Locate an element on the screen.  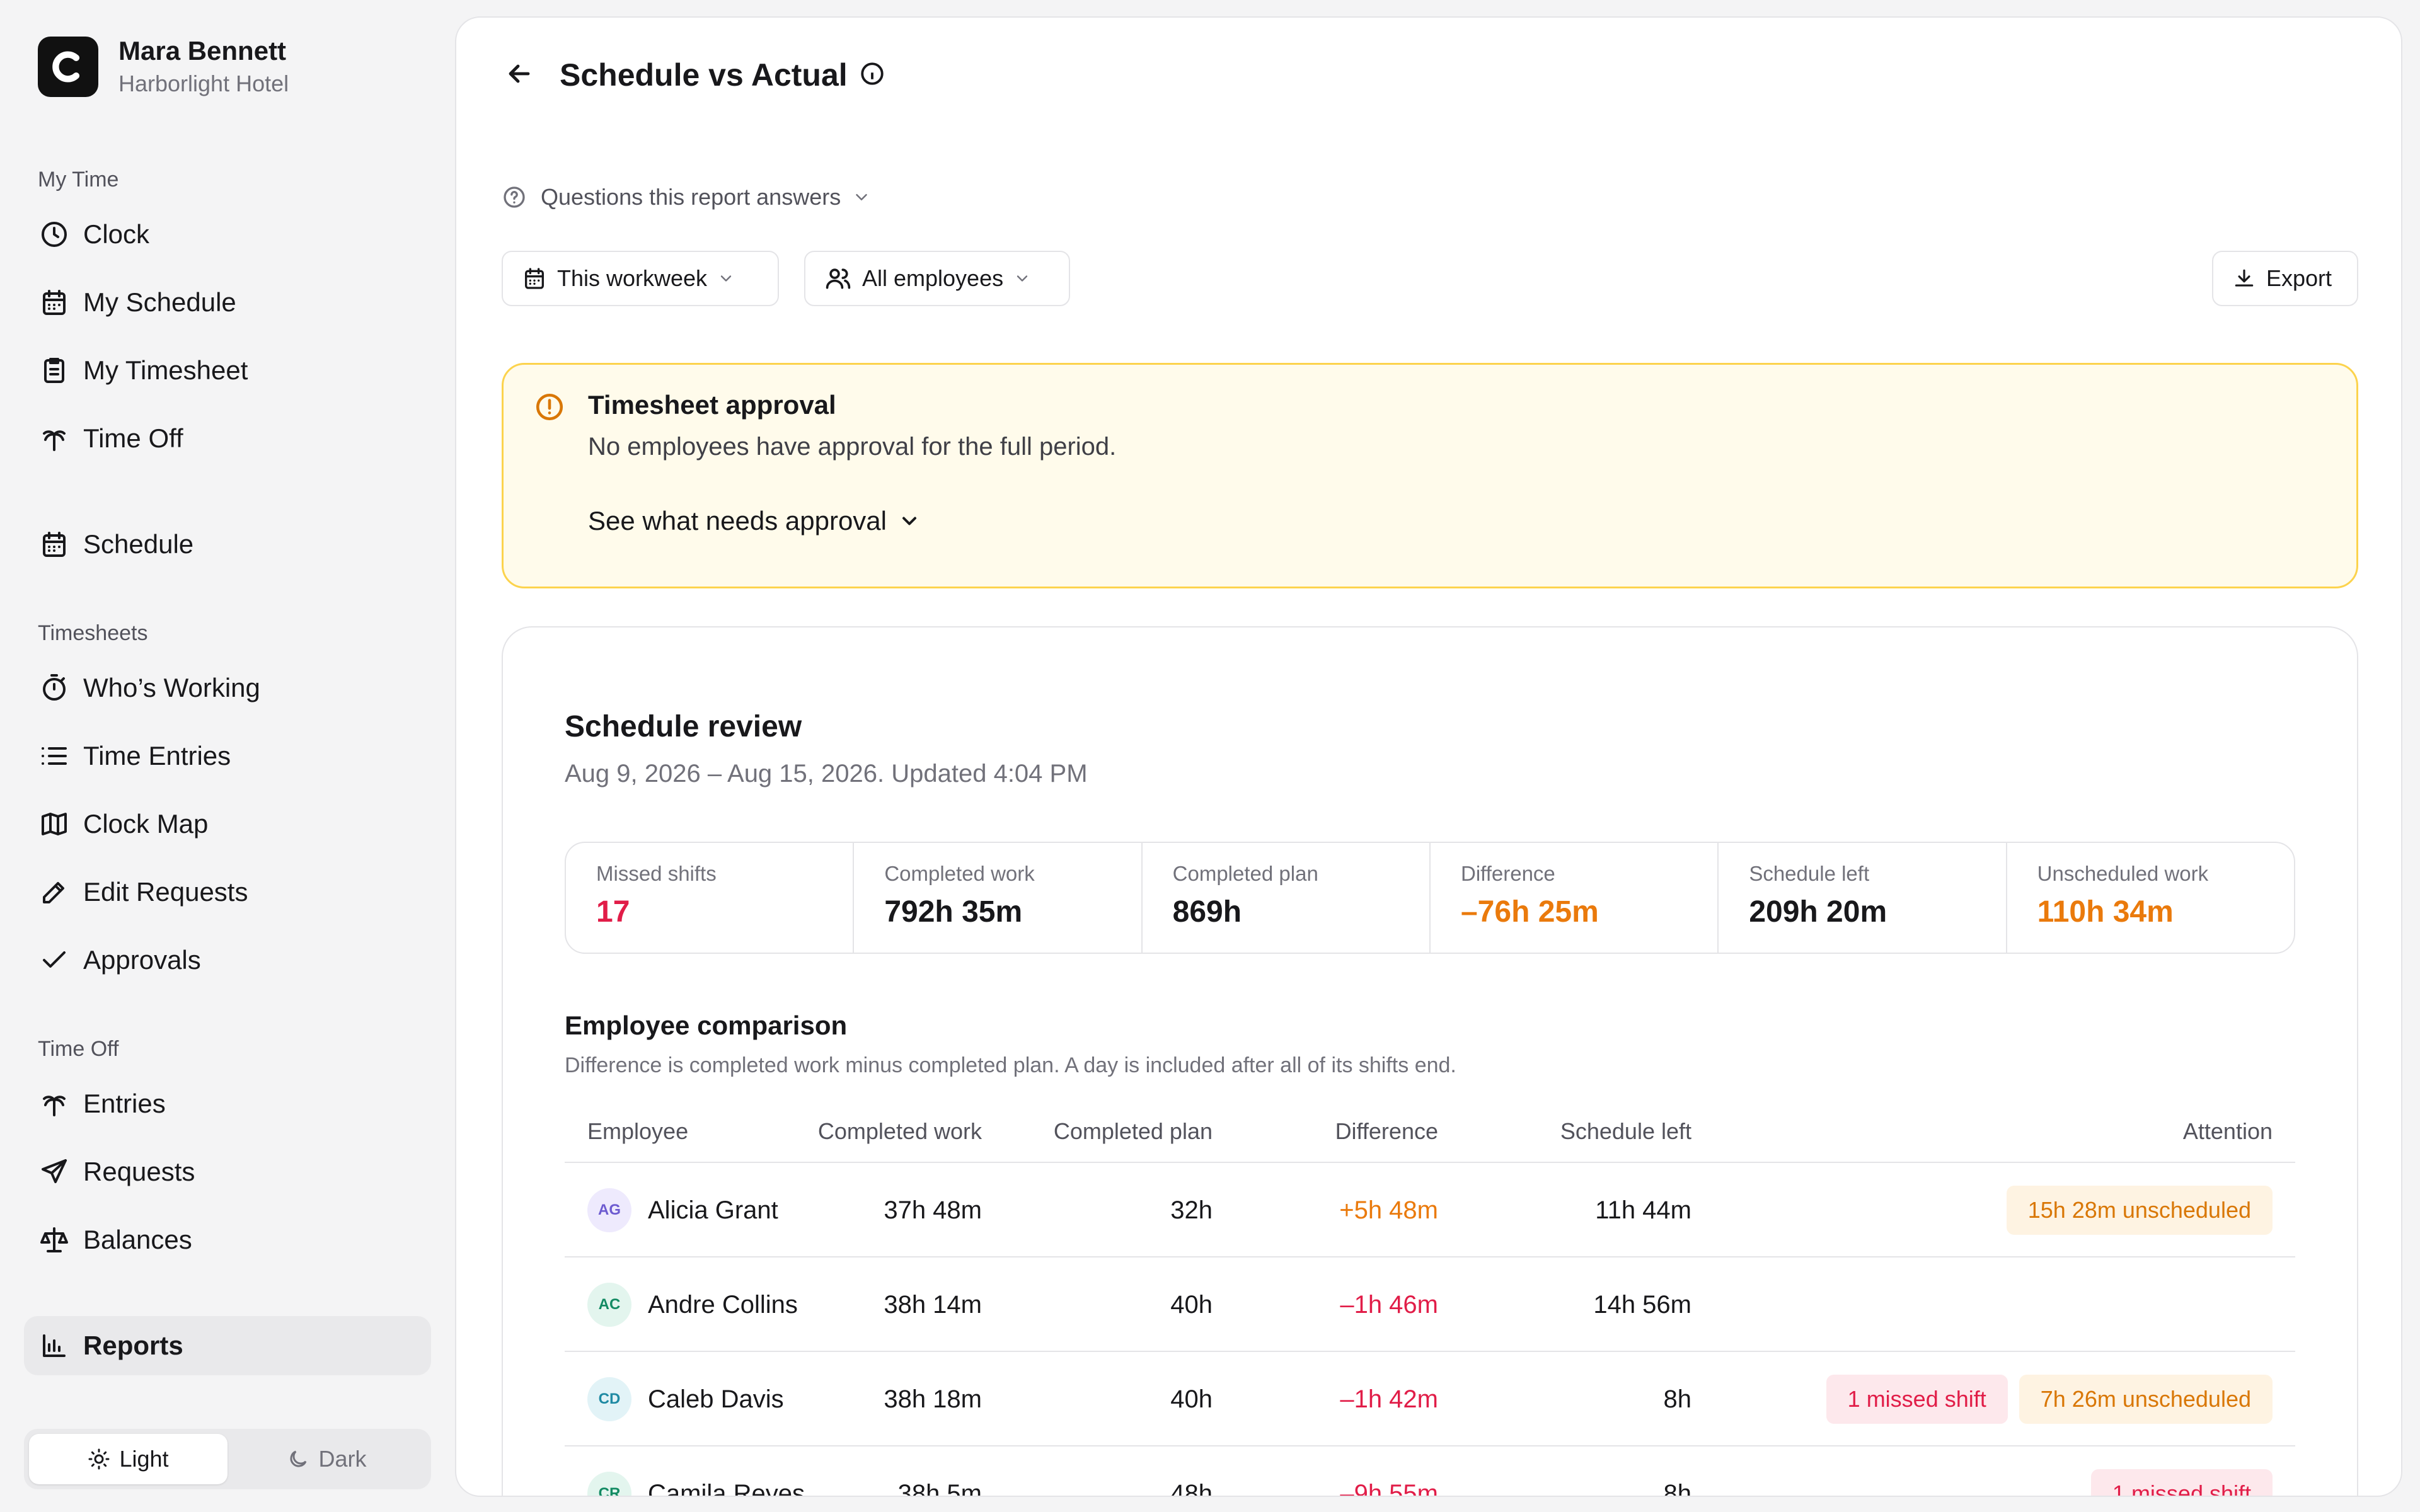
completed-work-cell: 38h 14m is located at coordinates (933, 1305).